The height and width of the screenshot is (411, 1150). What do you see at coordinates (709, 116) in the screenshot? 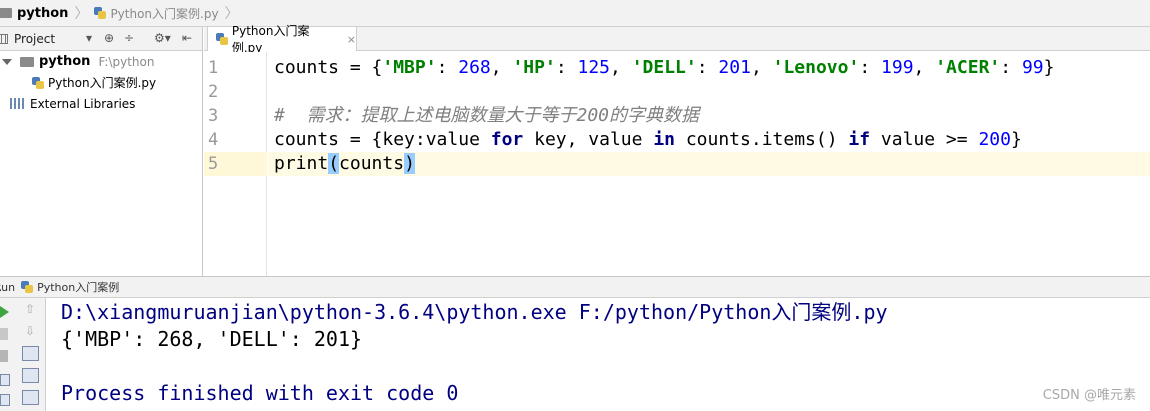
I see `code-line: # 需求：提取上述电脑数量大于等于200的字典数据` at bounding box center [709, 116].